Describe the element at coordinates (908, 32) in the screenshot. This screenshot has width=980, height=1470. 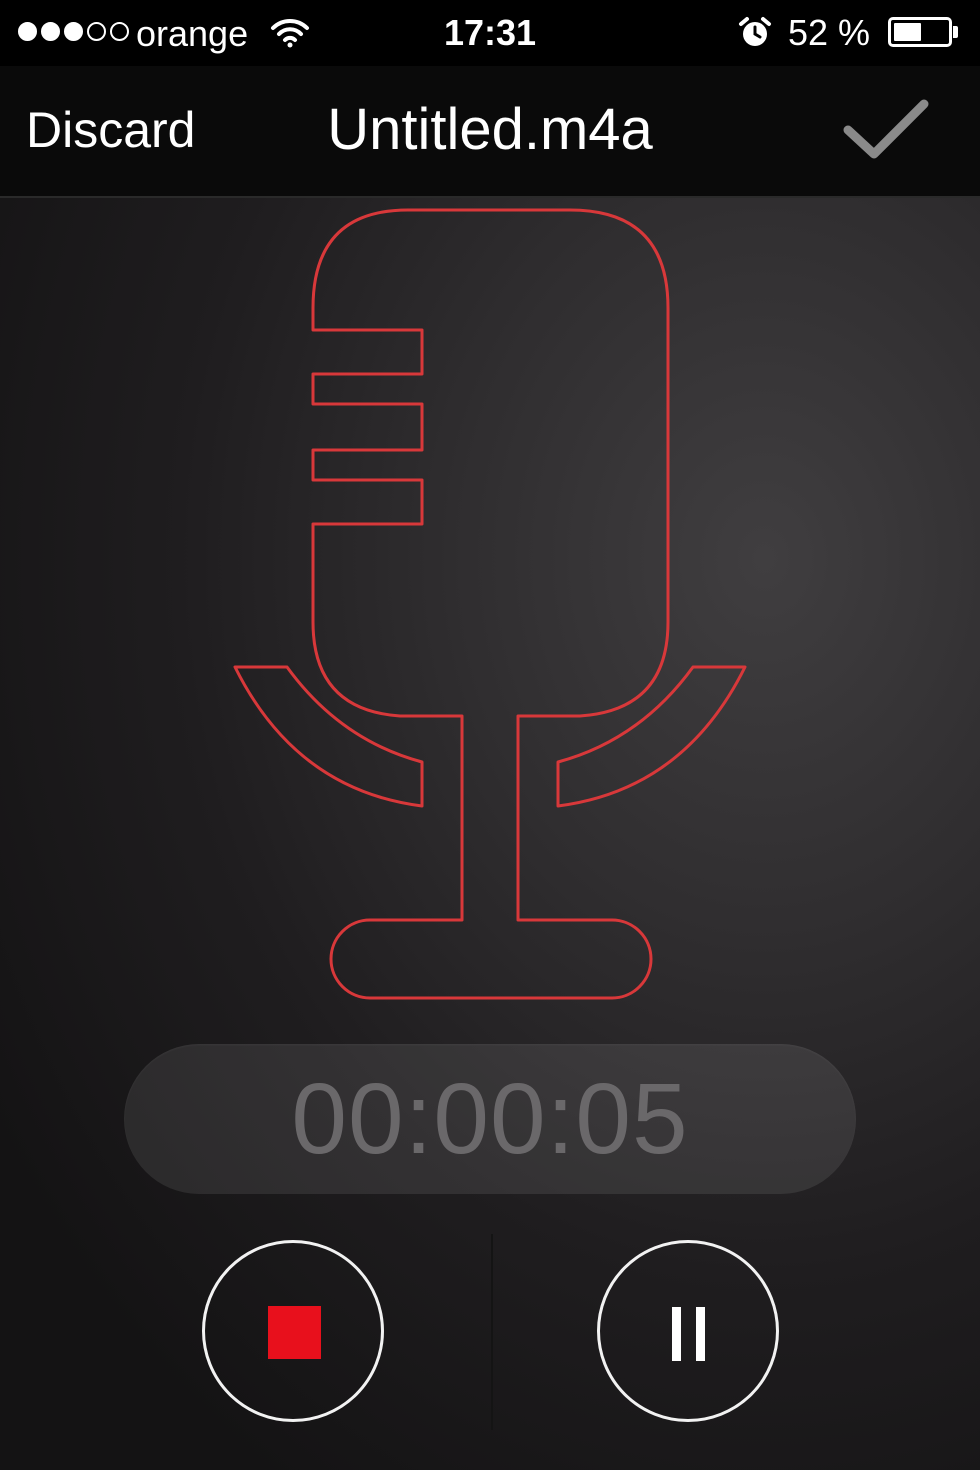
I see `battery-fill` at that location.